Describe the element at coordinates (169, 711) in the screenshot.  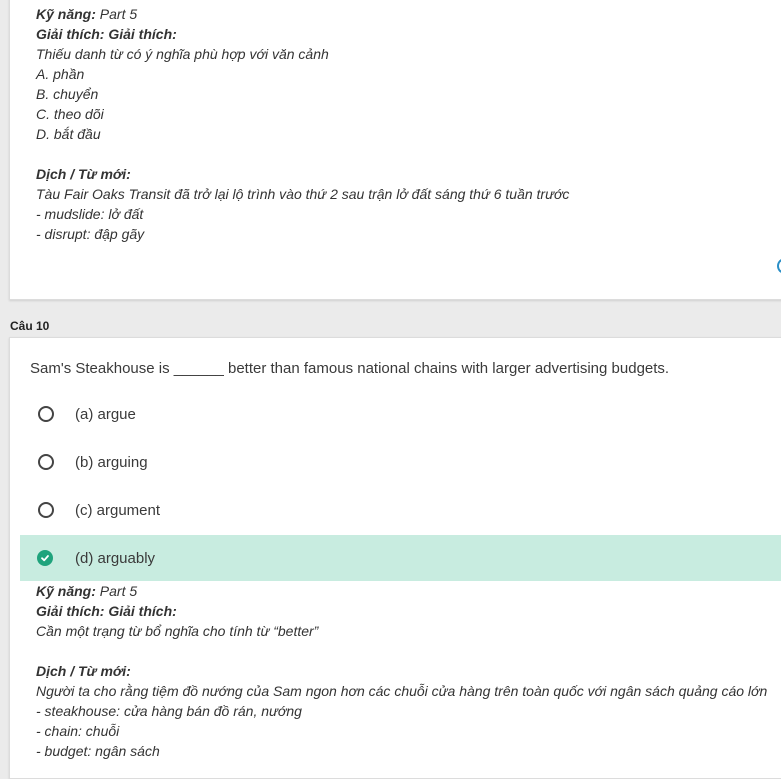
I see `vocab-item: - steakhouse: cửa hàng bán đồ rán, nướng` at that location.